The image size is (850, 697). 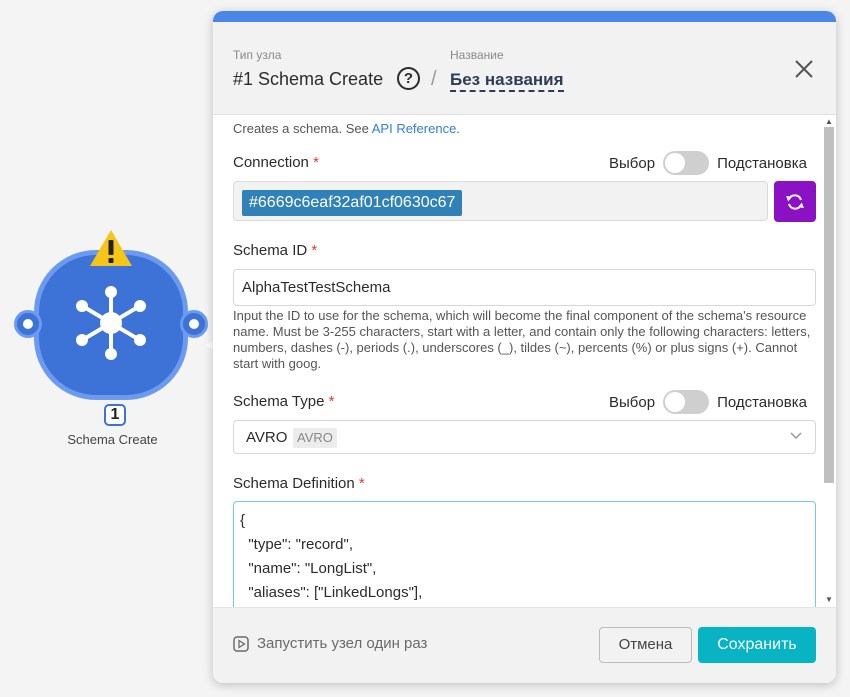 I want to click on description-suffix: ., so click(x=458, y=128).